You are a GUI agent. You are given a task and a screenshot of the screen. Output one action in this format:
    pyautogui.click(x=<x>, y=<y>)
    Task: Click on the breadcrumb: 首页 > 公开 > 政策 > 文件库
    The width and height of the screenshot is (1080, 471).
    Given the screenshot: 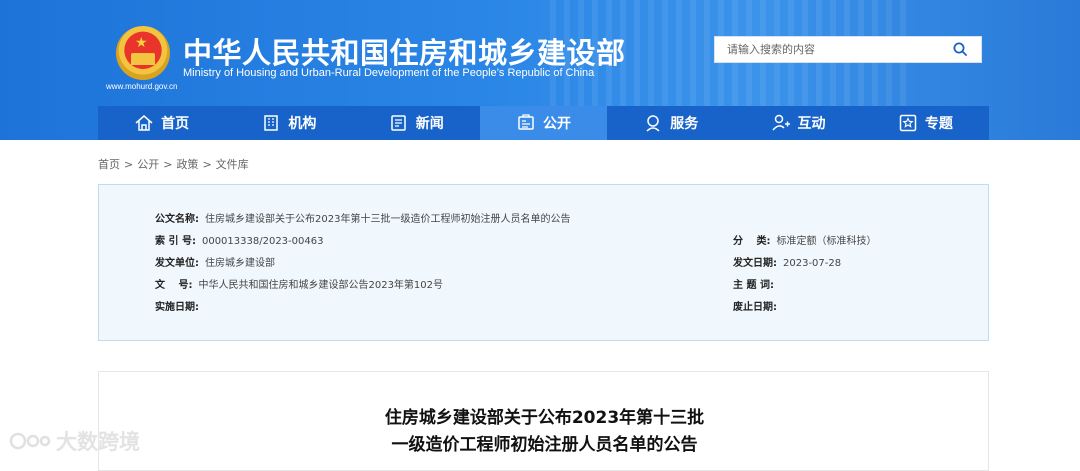 What is the action you would take?
    pyautogui.click(x=173, y=164)
    